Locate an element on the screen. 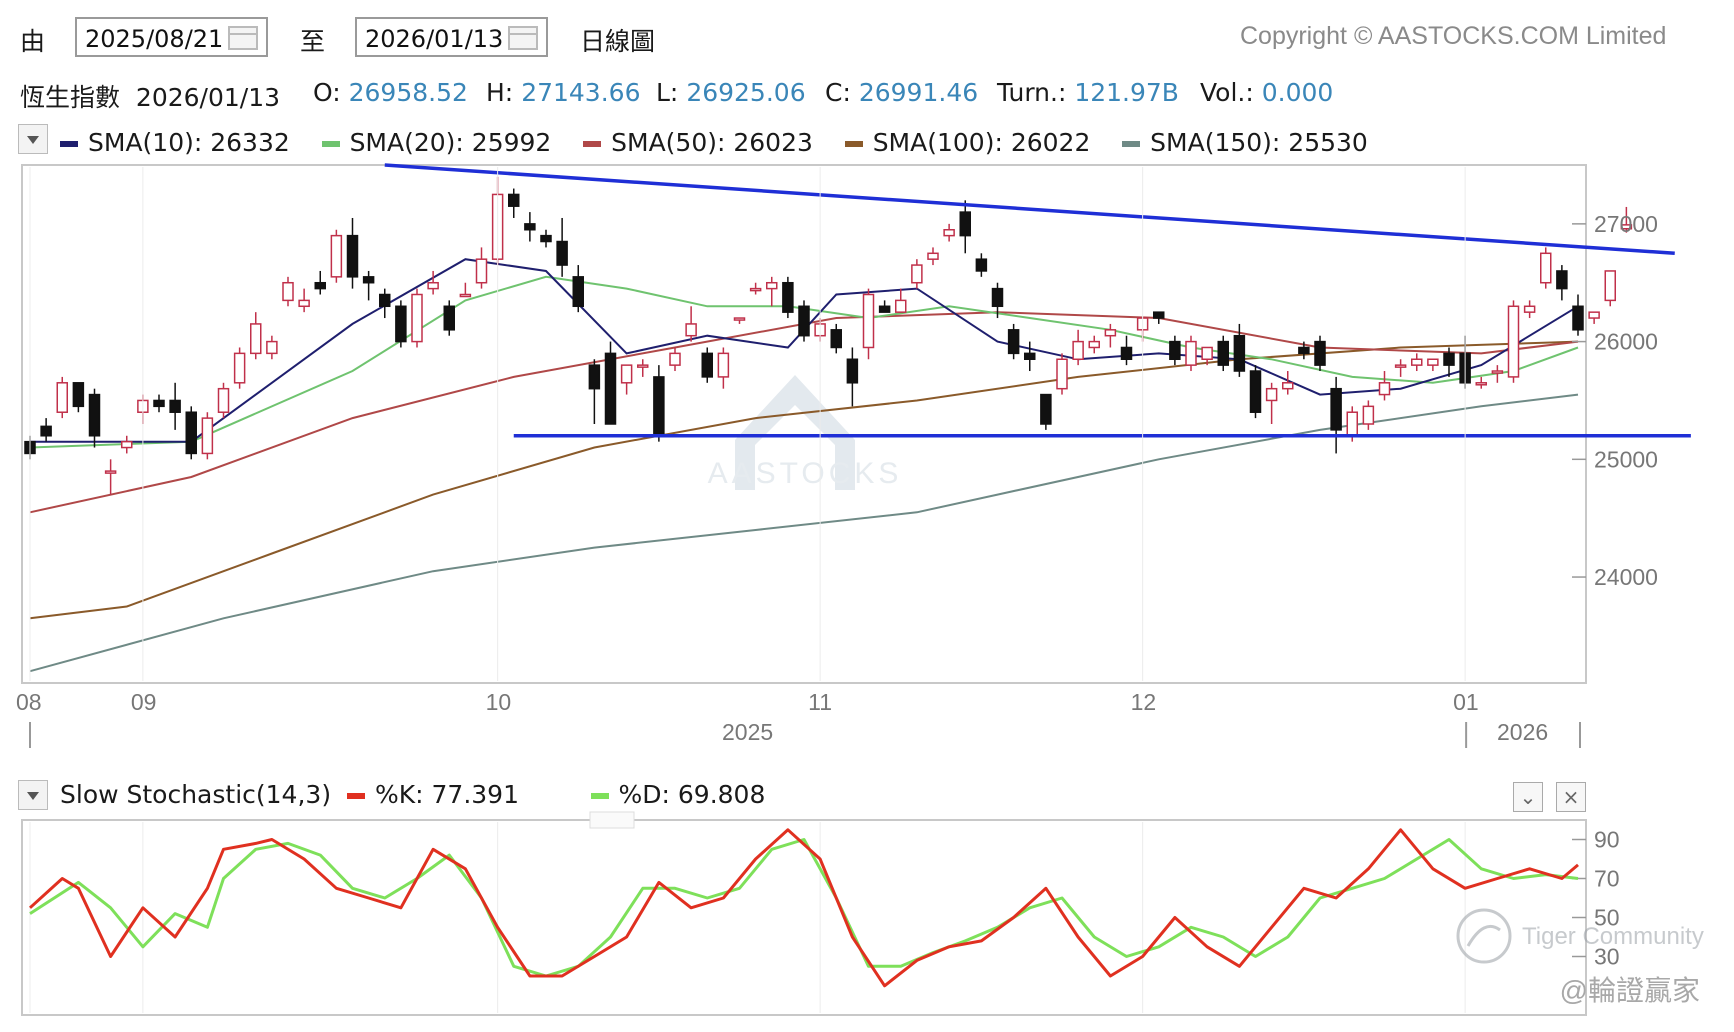  stoch-tick-label: 70 is located at coordinates (1607, 879).